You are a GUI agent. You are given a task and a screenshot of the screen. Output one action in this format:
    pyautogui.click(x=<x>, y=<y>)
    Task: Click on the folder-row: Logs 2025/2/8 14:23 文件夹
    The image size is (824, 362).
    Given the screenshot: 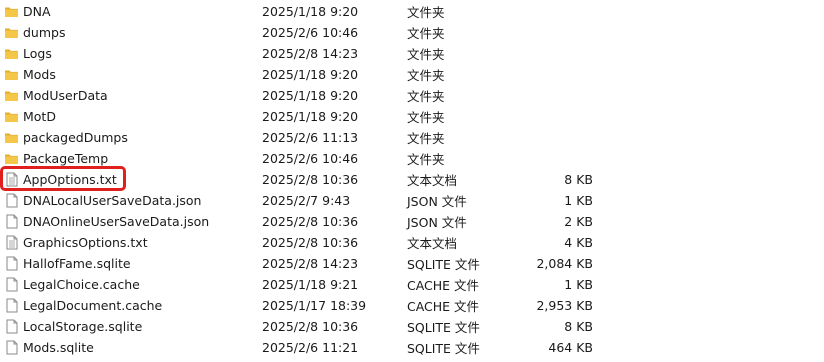 What is the action you would take?
    pyautogui.click(x=412, y=53)
    